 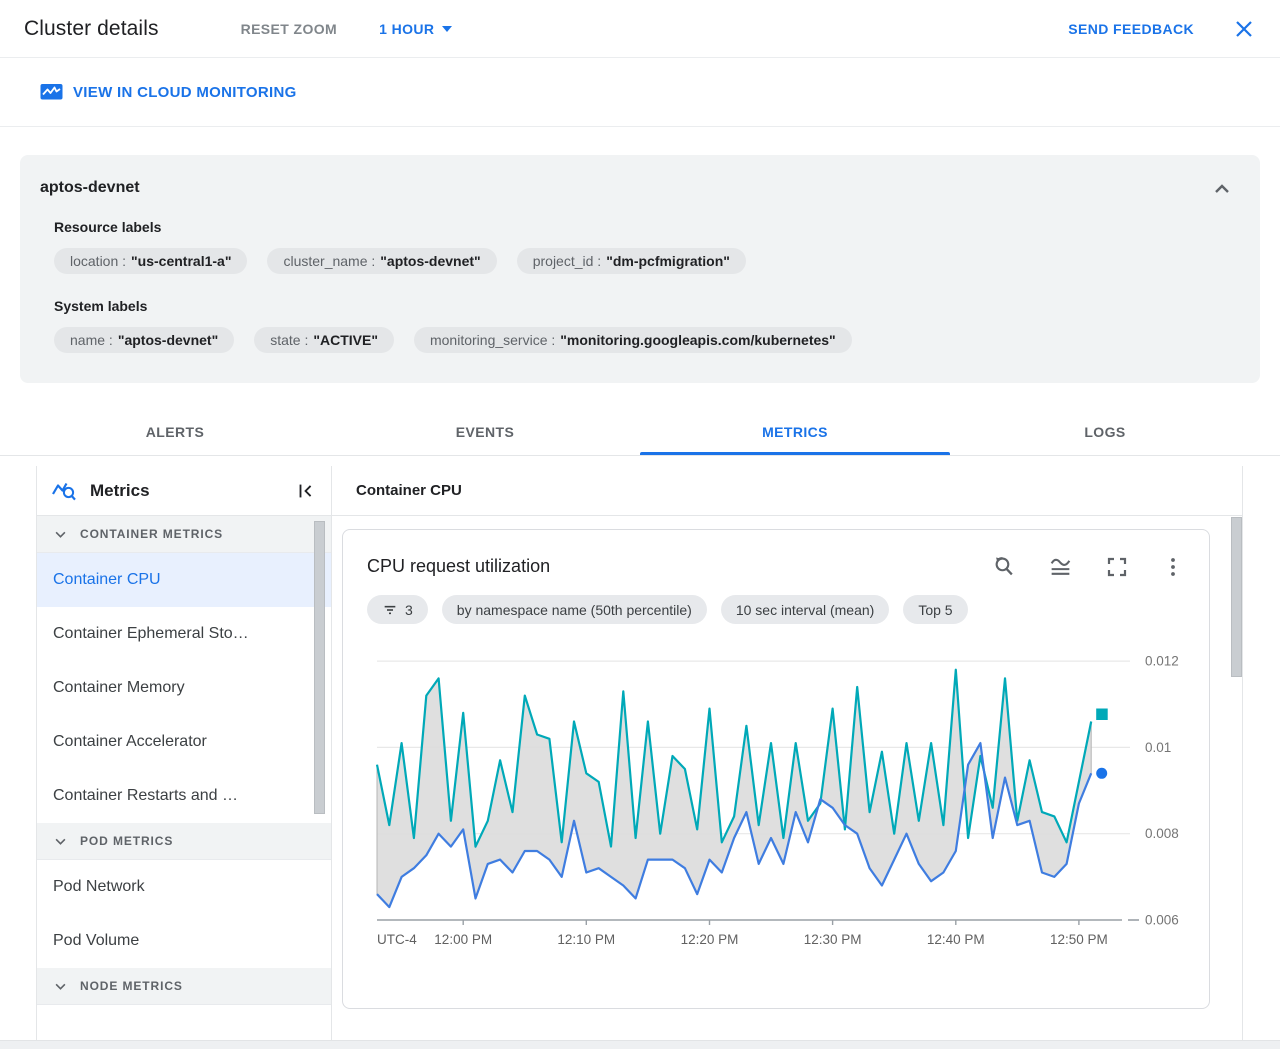 I want to click on system-labels-title: System labels, so click(x=101, y=306).